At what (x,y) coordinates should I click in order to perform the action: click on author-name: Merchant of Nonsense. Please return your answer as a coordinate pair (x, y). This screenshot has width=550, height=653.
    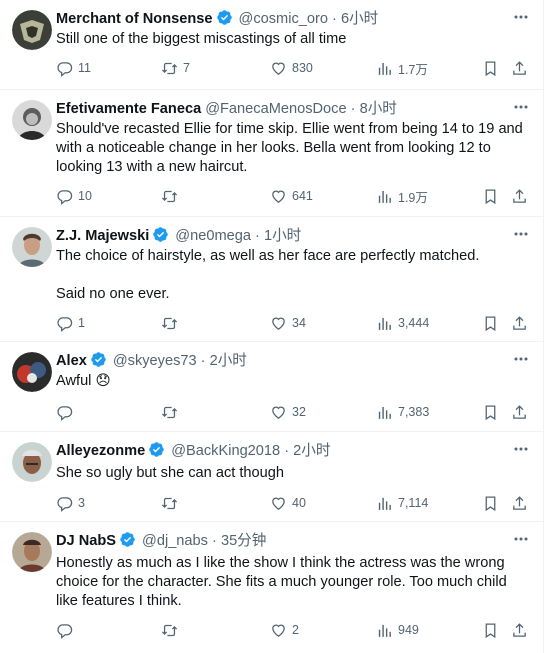
    Looking at the image, I should click on (134, 19).